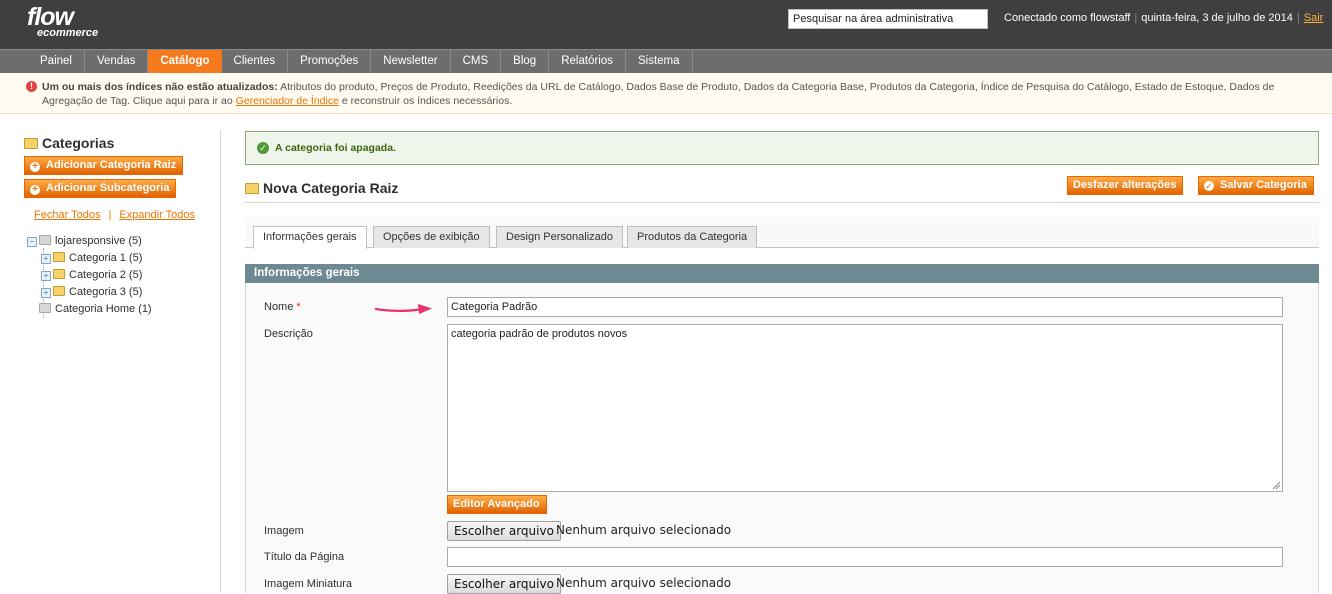 This screenshot has width=1332, height=594. Describe the element at coordinates (185, 61) in the screenshot. I see `nav-item-catalogo: Catálogo` at that location.